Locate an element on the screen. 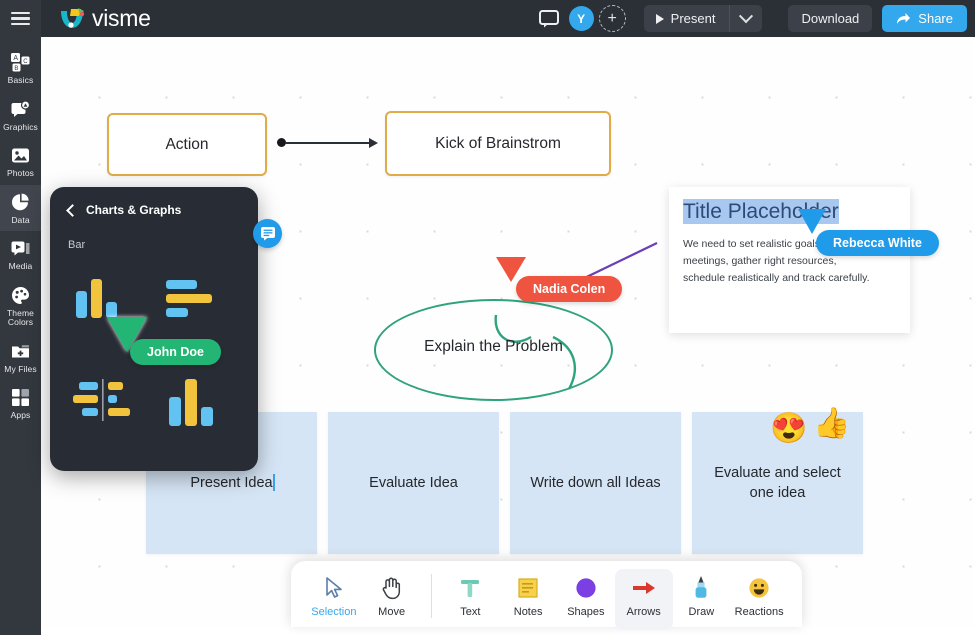 The width and height of the screenshot is (975, 635). brand-logo-group: visme is located at coordinates (105, 18).